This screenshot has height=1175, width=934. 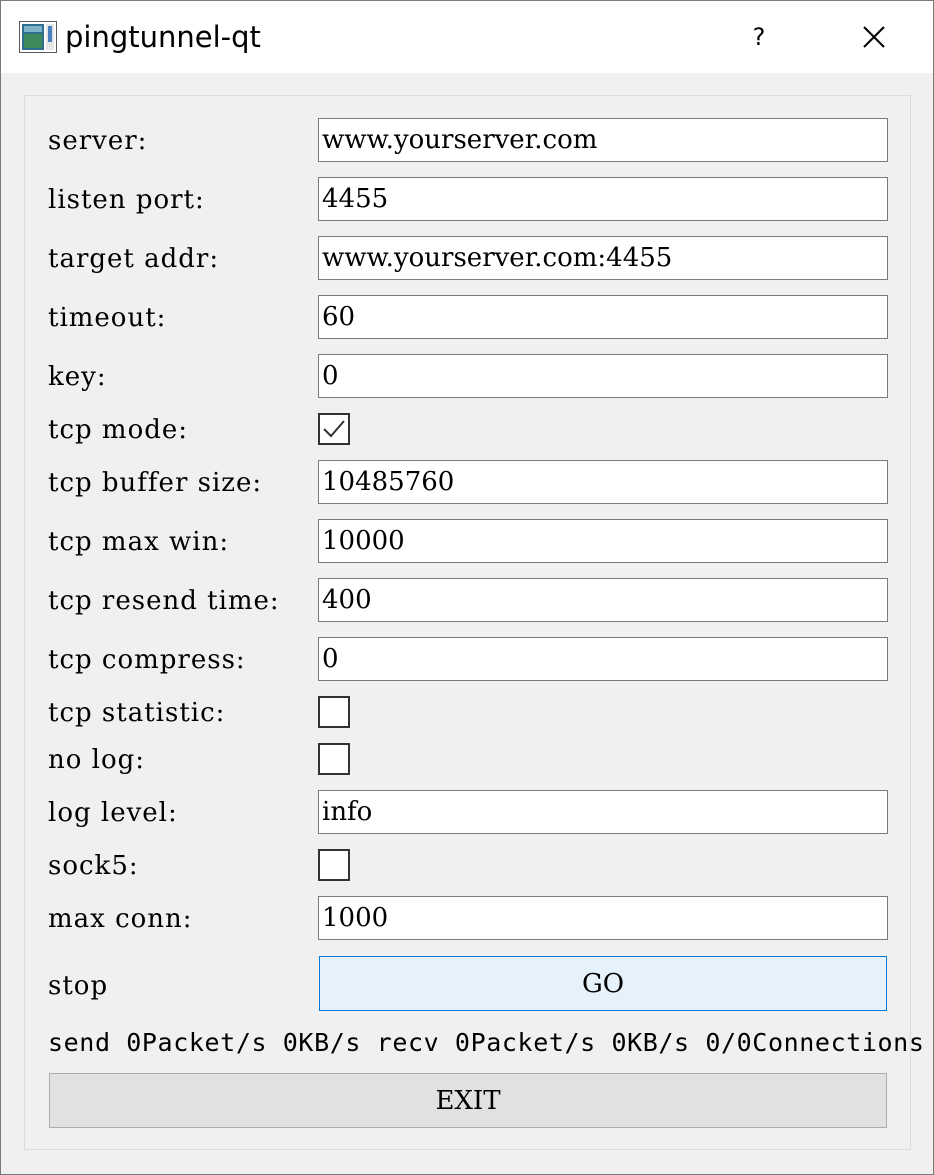 I want to click on close-icon, so click(x=874, y=37).